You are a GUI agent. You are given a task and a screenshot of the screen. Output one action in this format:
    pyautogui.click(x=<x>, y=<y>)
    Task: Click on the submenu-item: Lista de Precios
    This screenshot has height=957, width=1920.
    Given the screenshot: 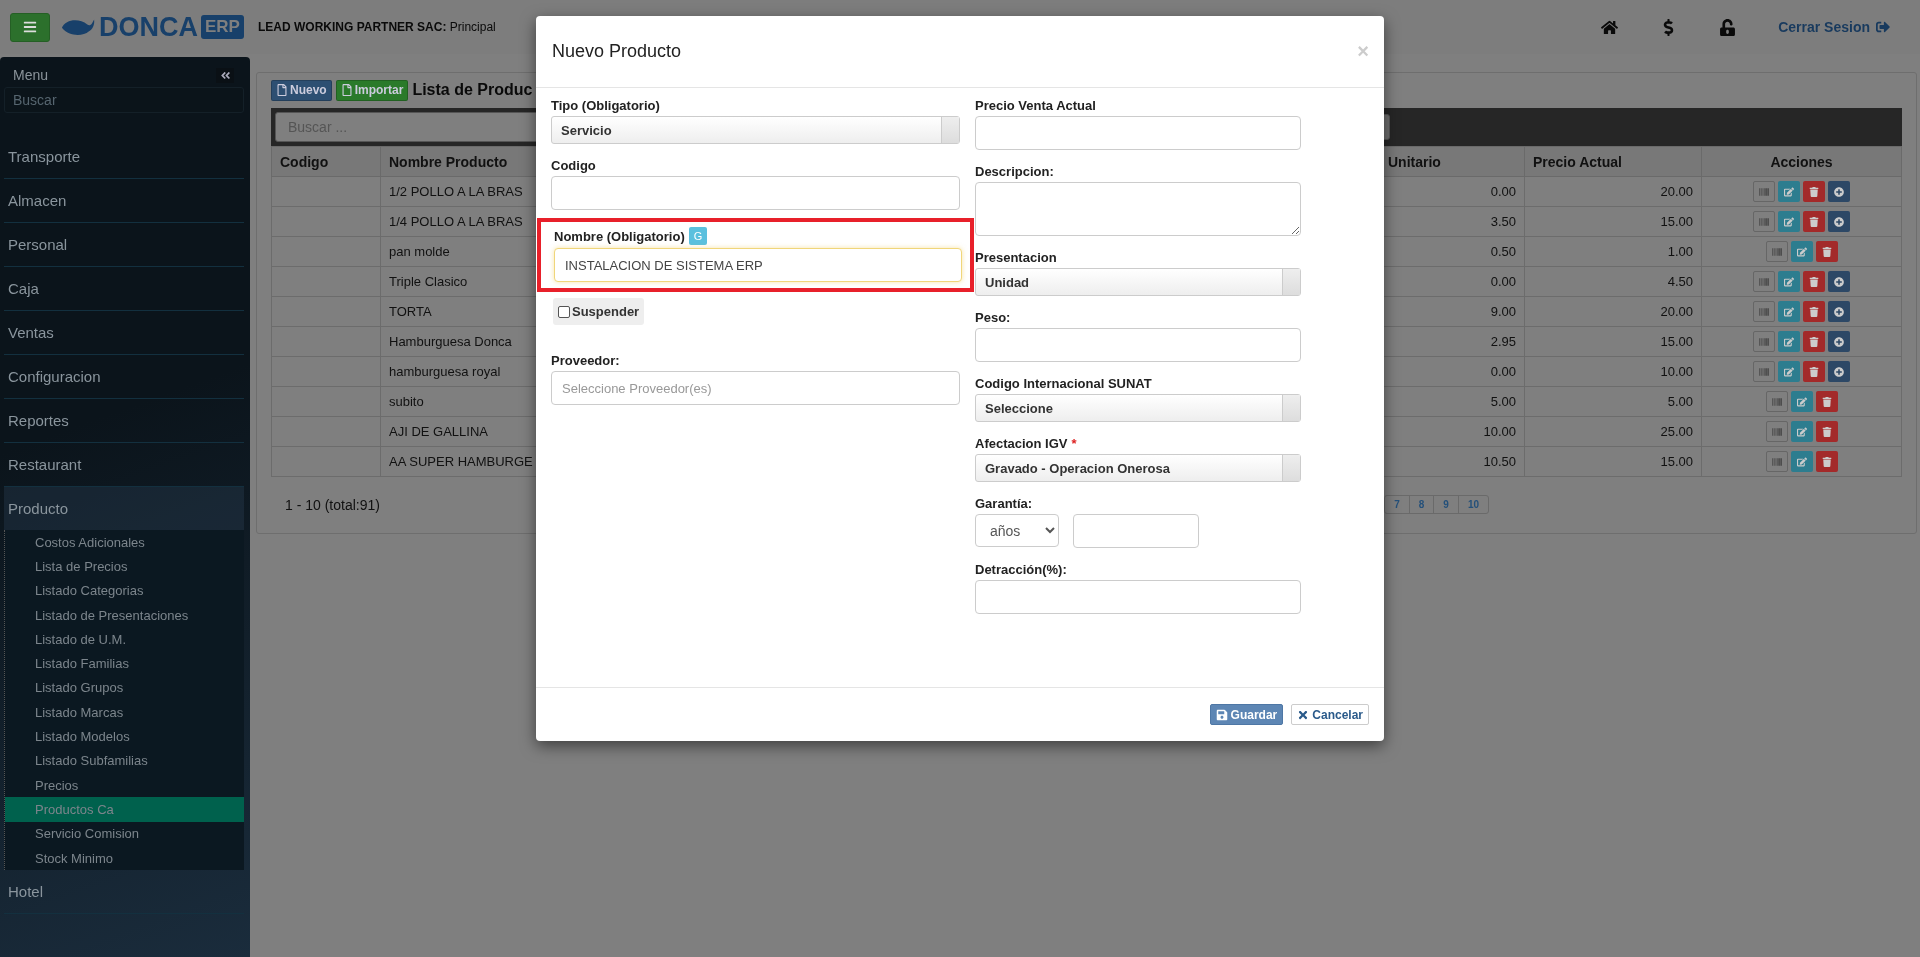 What is the action you would take?
    pyautogui.click(x=124, y=566)
    